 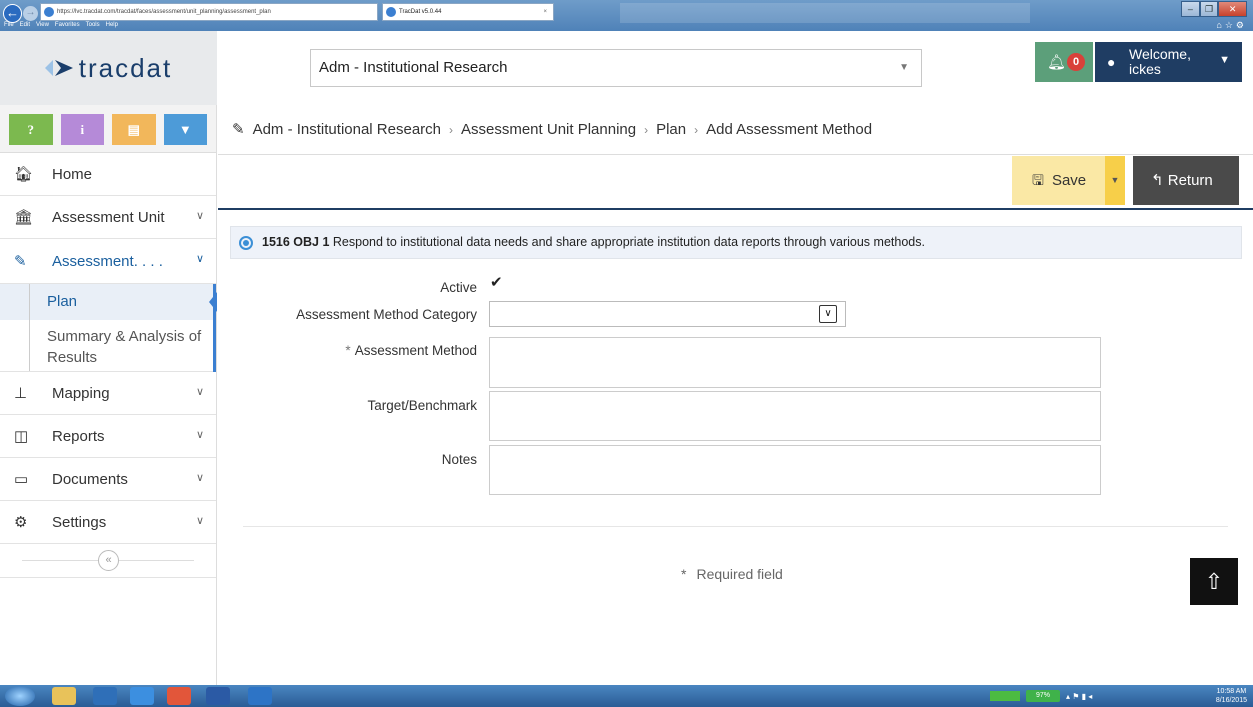 What do you see at coordinates (20, 696) in the screenshot?
I see `start-button-icon` at bounding box center [20, 696].